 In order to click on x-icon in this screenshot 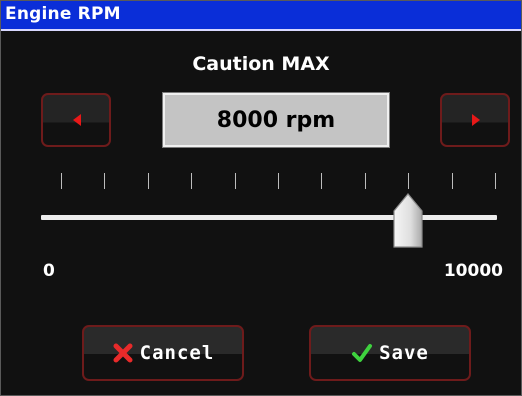, I will do `click(123, 353)`.